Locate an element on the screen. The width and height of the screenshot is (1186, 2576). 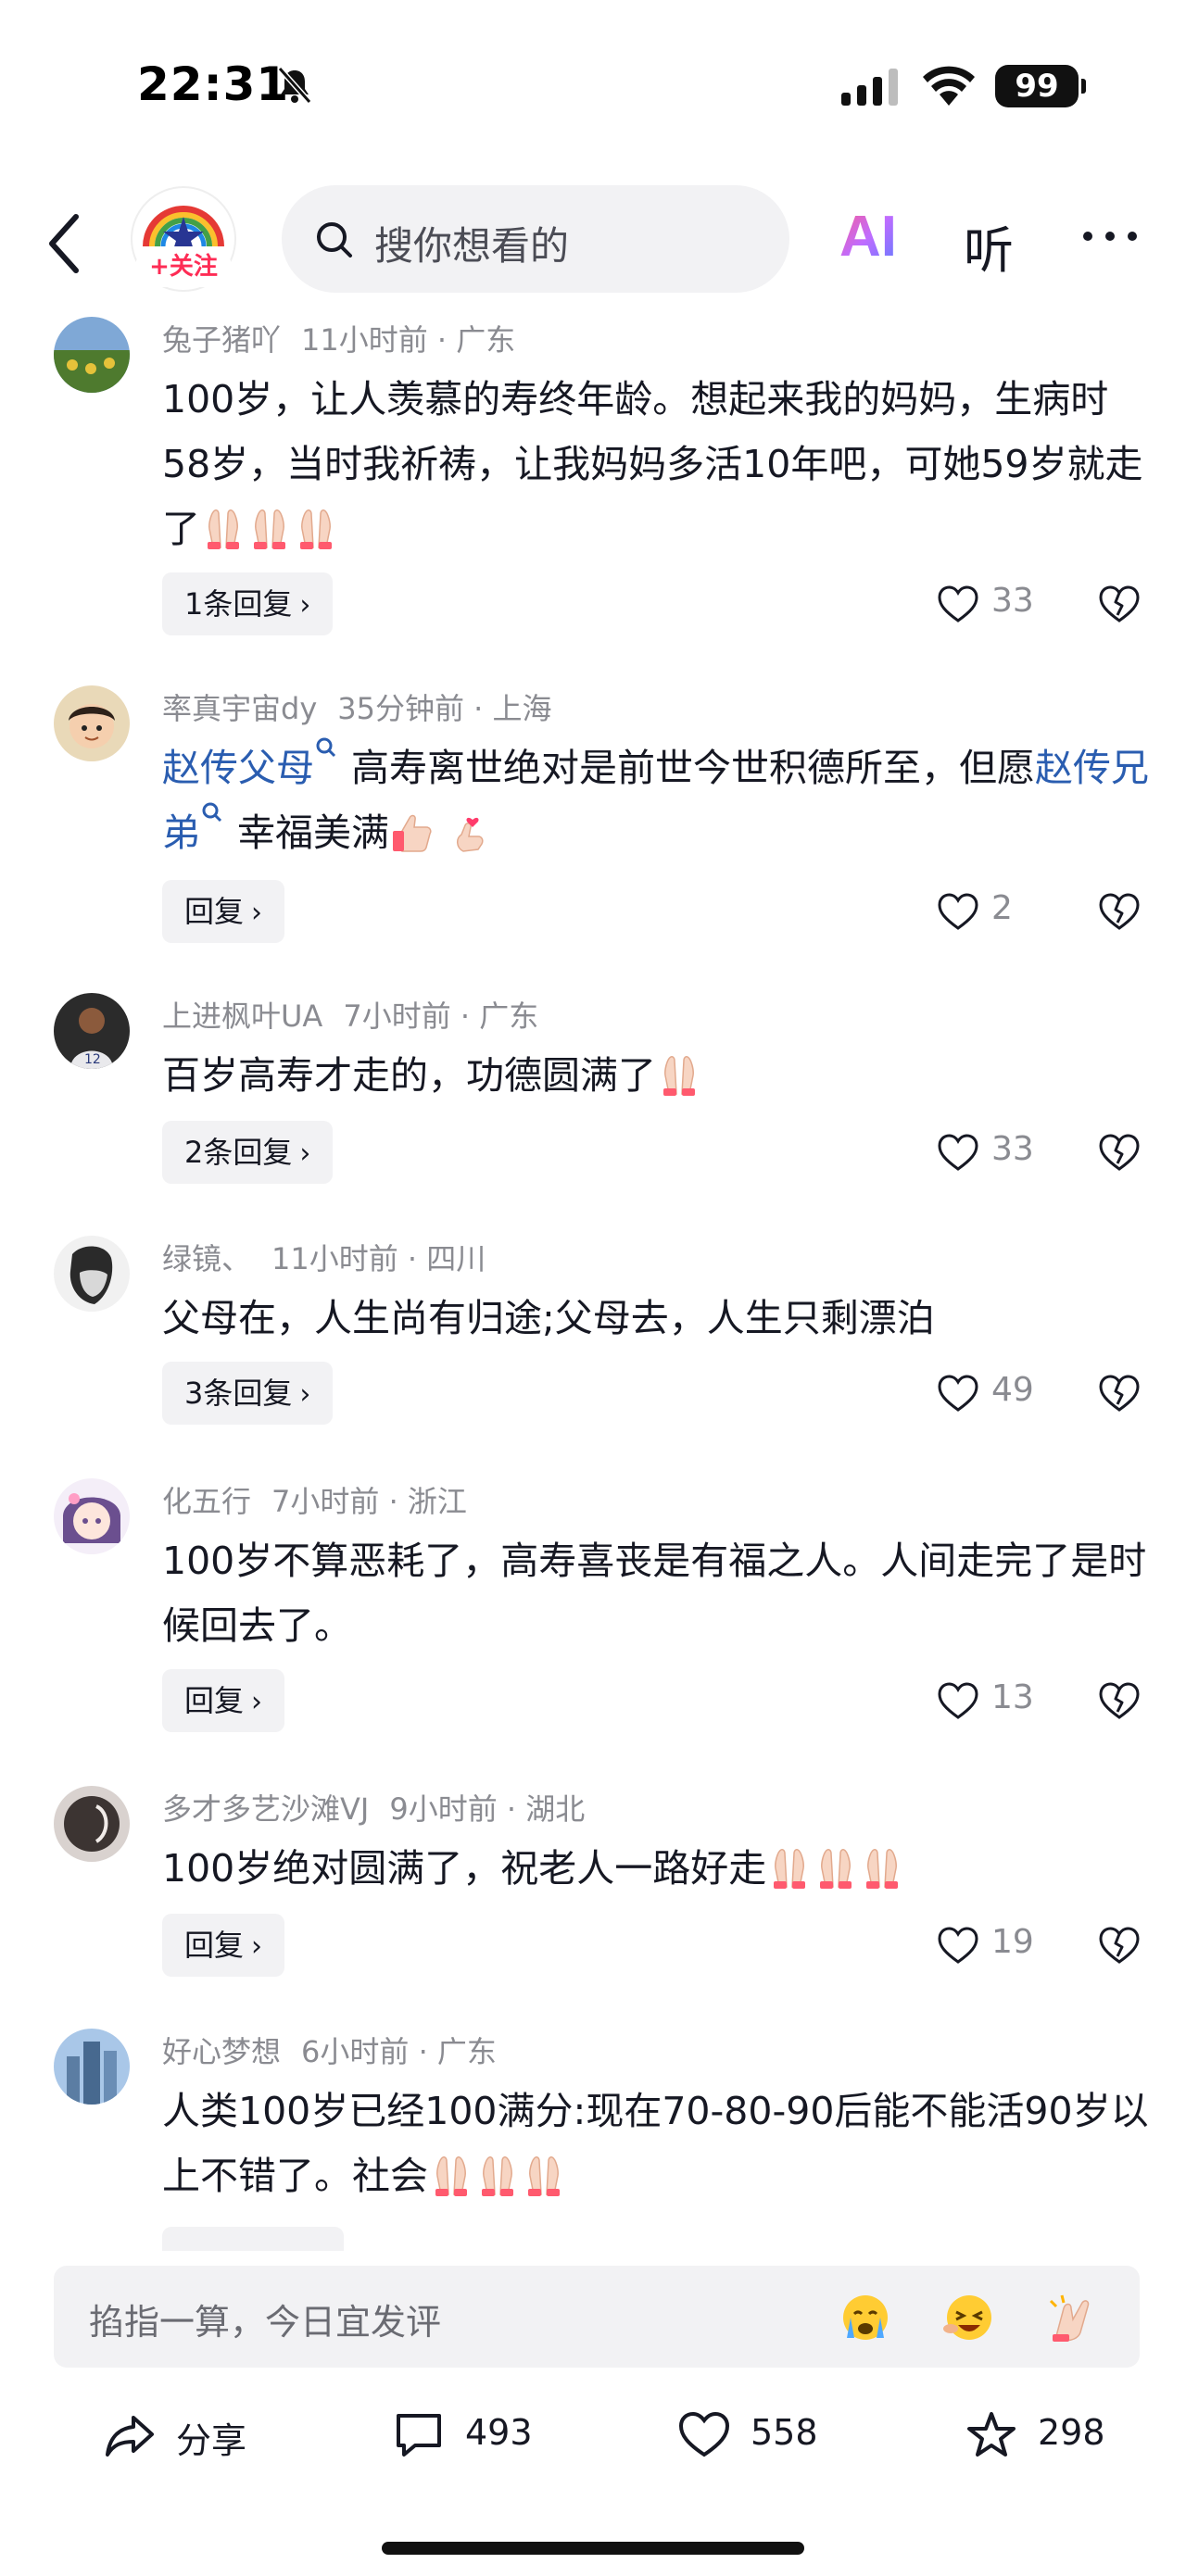
comment-meta: 好心梦想 6小时前 · 广东 is located at coordinates (329, 2051).